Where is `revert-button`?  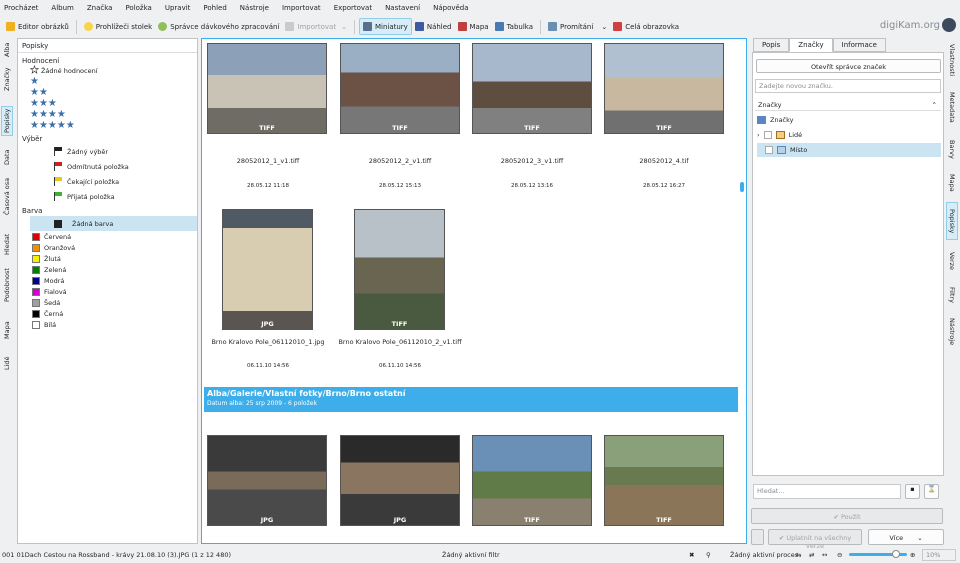 revert-button is located at coordinates (757, 537).